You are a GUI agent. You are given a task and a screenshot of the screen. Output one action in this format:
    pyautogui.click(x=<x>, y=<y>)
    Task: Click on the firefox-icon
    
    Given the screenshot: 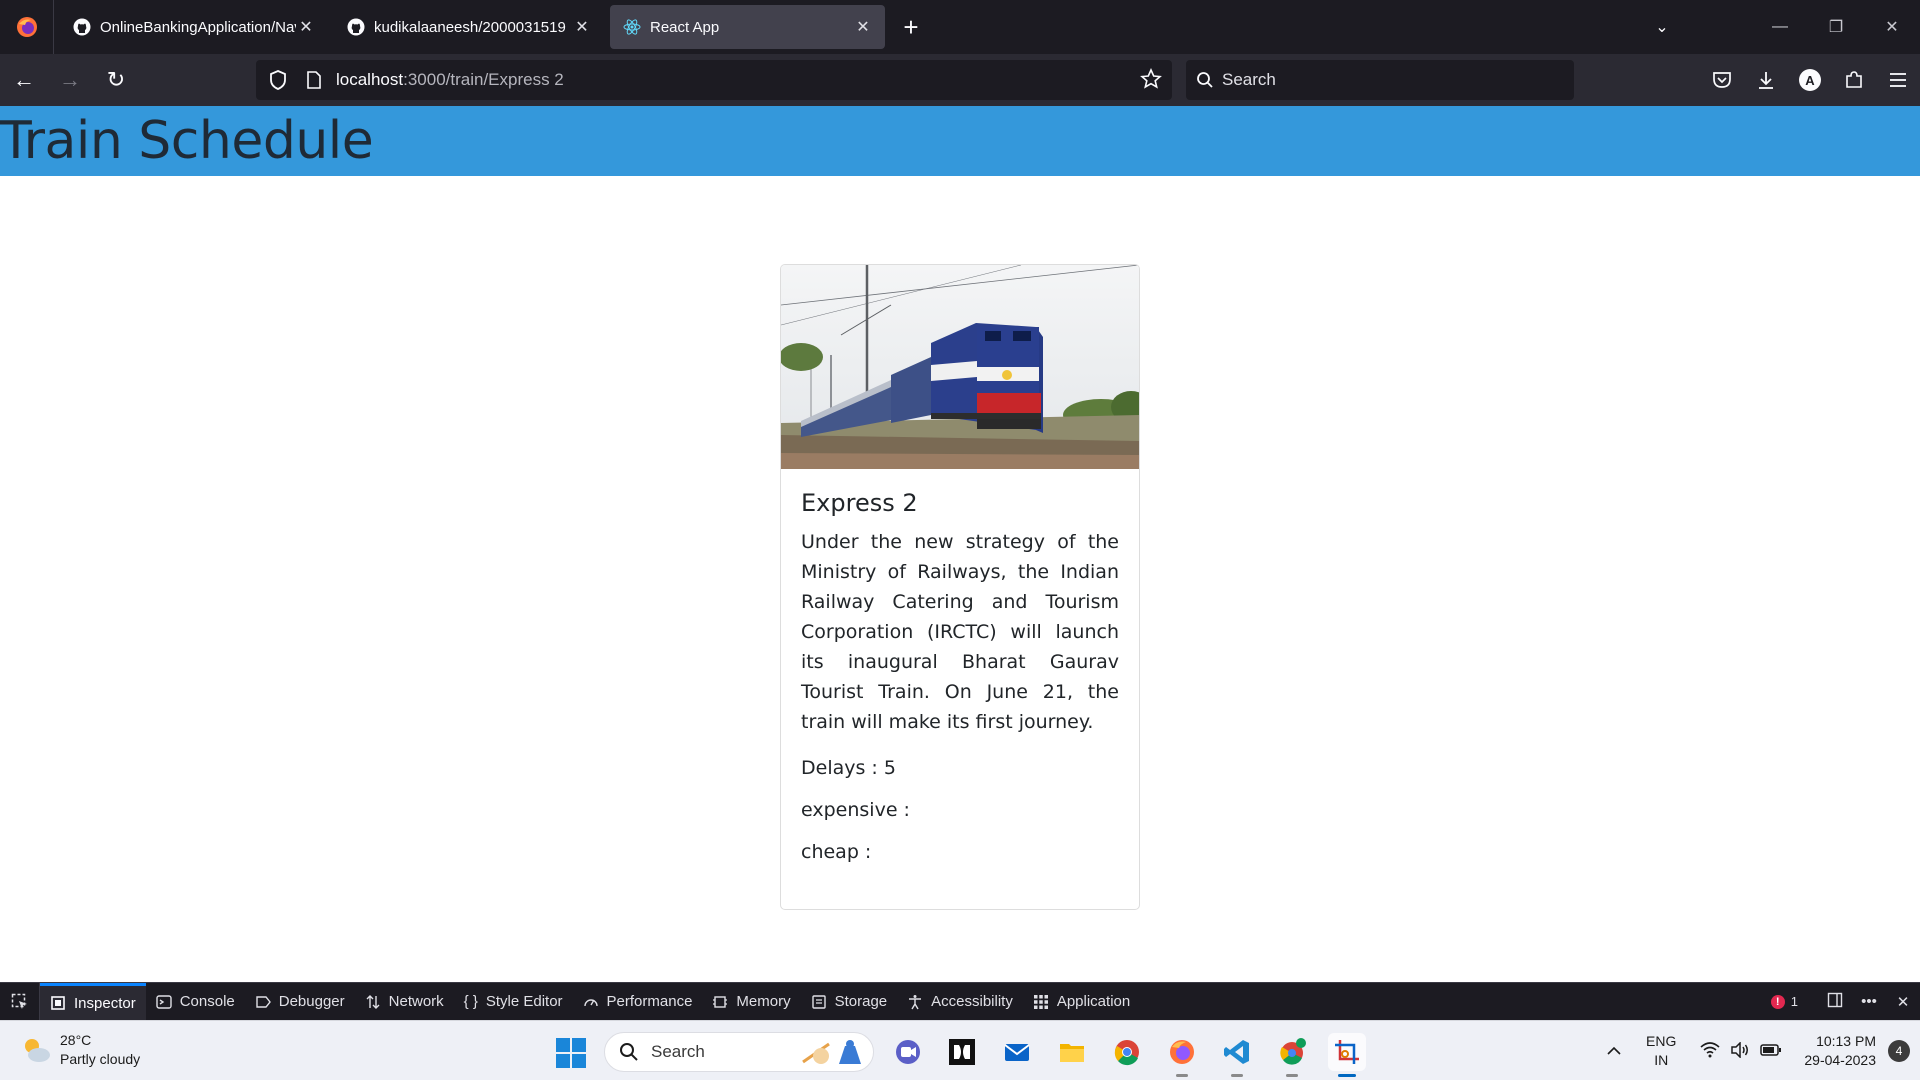 What is the action you would take?
    pyautogui.click(x=1182, y=1055)
    